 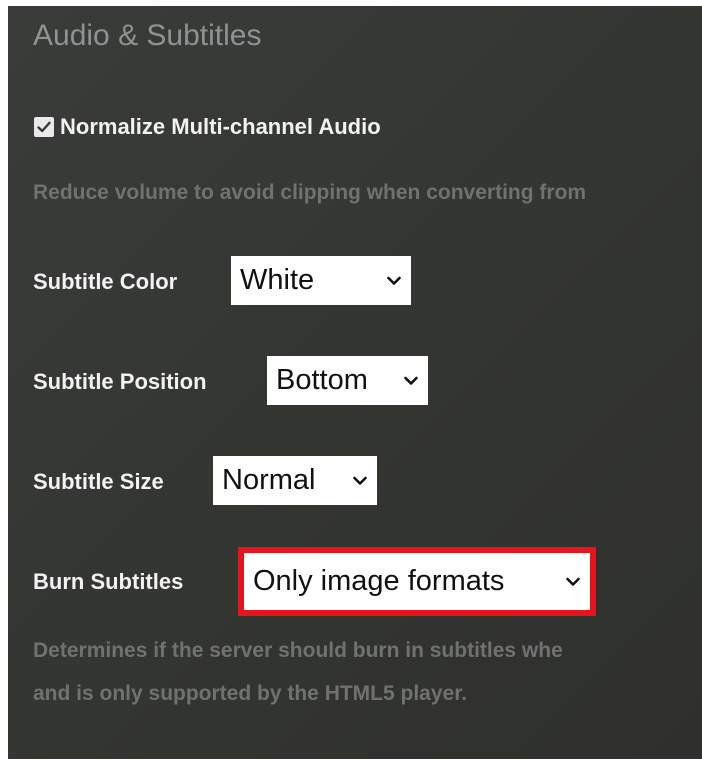 I want to click on normalize-audio-option: Normalize Multi-channel Audio, so click(x=207, y=127).